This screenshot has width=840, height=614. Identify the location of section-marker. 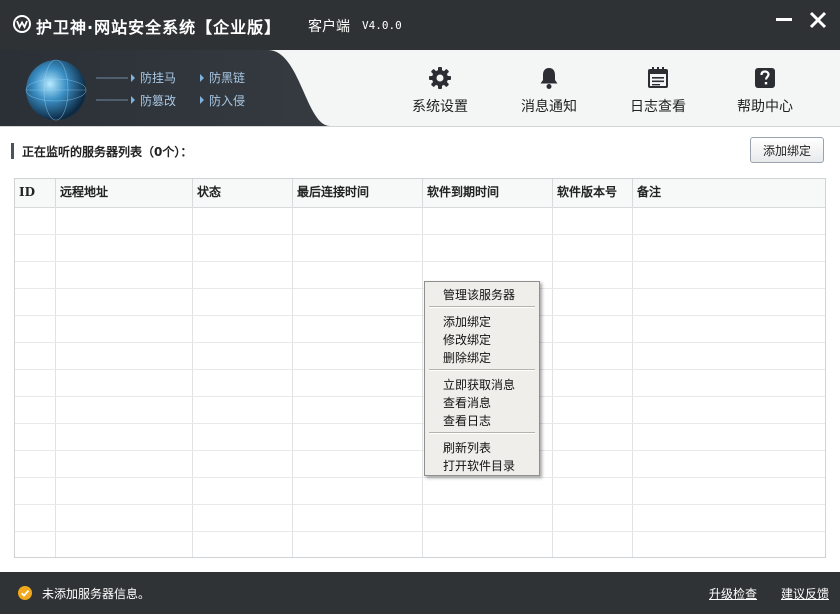
(12, 151).